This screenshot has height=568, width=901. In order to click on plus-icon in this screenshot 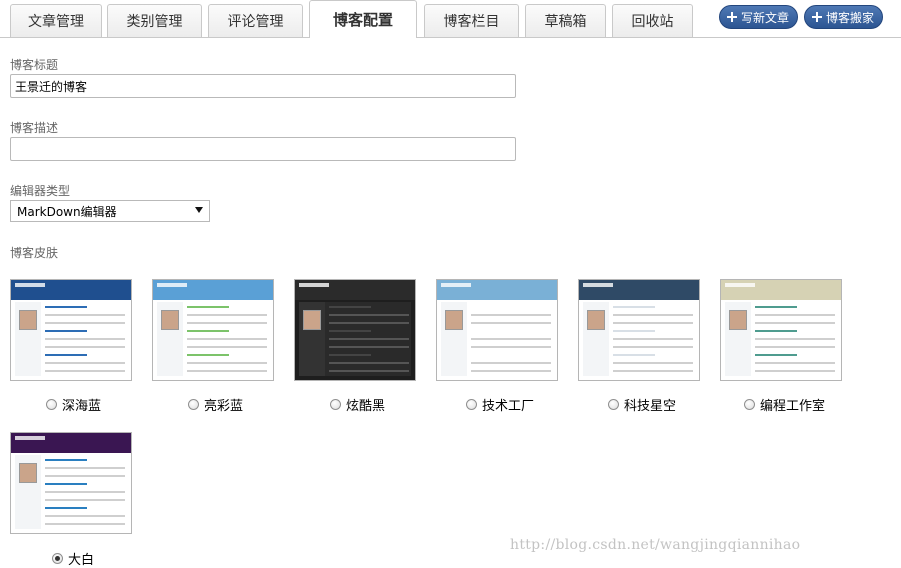, I will do `click(817, 17)`.